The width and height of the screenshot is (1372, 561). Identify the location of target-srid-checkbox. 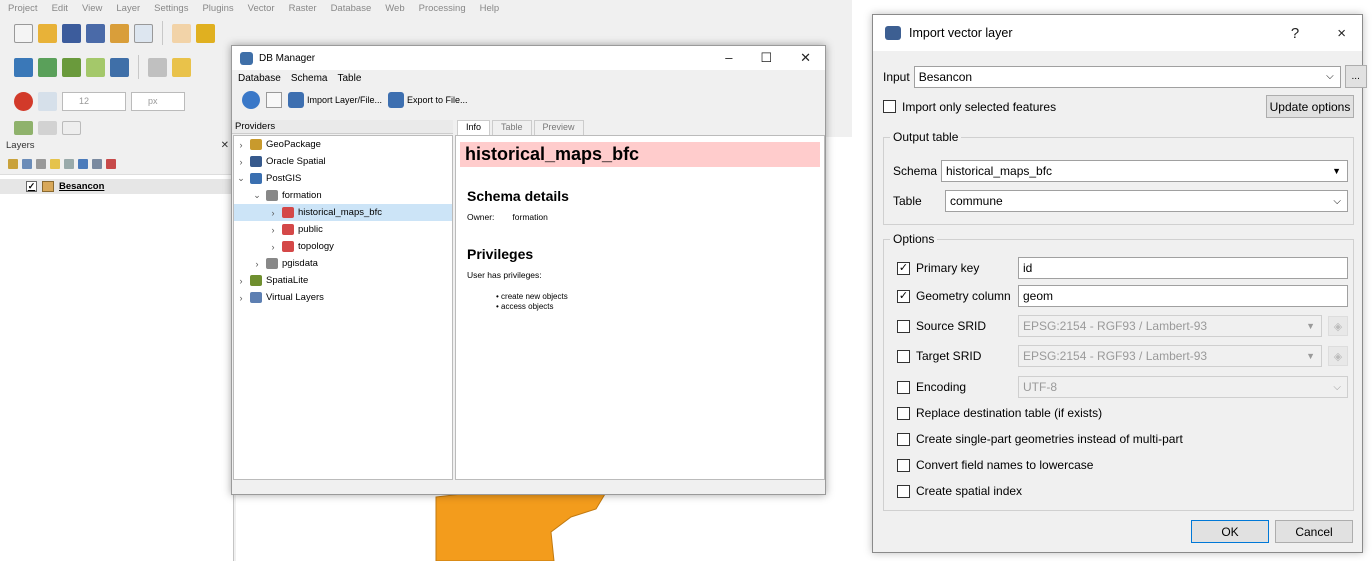
(903, 356).